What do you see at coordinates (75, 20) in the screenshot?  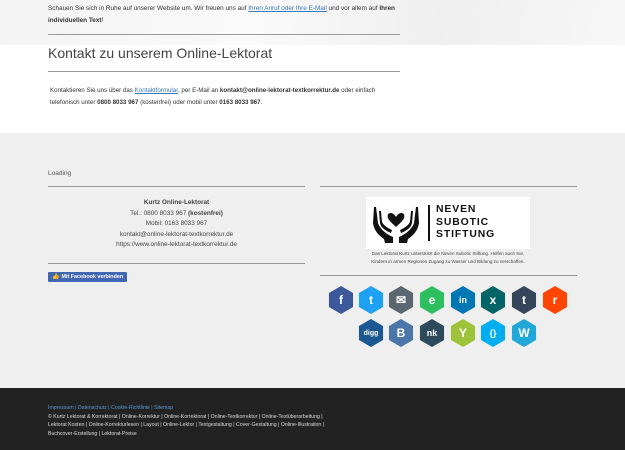 I see `hero-bold-text: individuellen Text` at bounding box center [75, 20].